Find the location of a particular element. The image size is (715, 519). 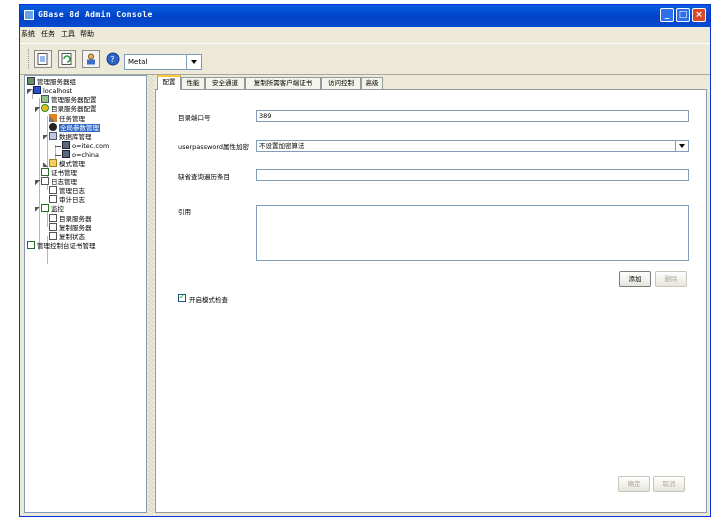

tree-label: 数据库管理 is located at coordinates (75, 137).